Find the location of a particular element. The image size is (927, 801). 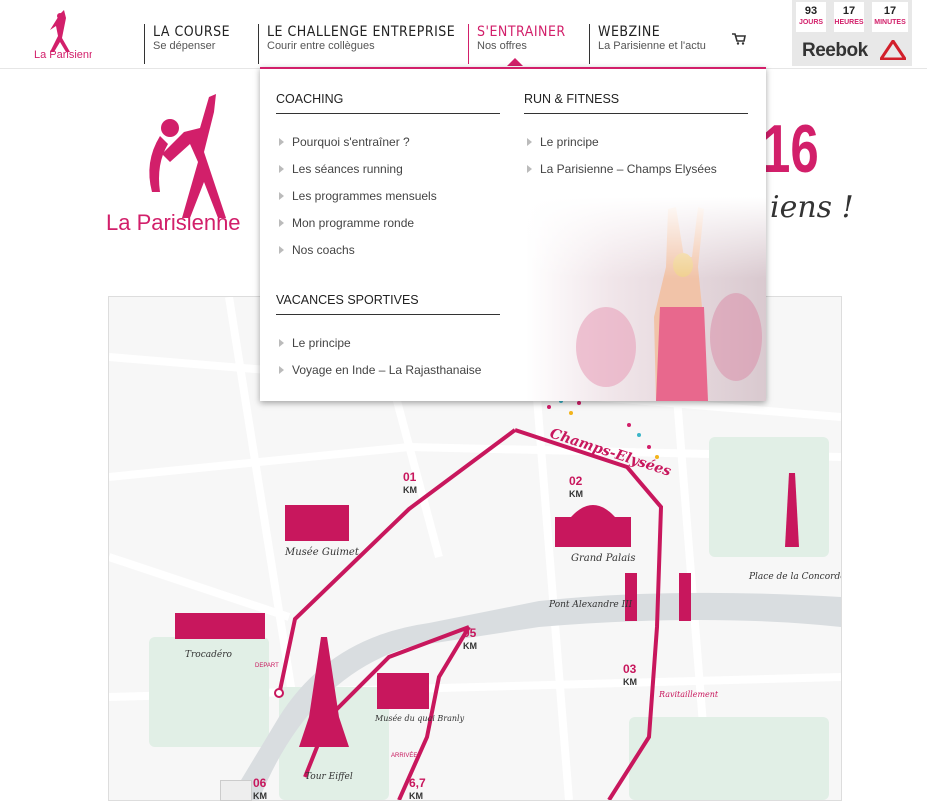

countdown-widget: 93 JOURS 17 HEURES 17 MINUTES Reebok is located at coordinates (852, 33).